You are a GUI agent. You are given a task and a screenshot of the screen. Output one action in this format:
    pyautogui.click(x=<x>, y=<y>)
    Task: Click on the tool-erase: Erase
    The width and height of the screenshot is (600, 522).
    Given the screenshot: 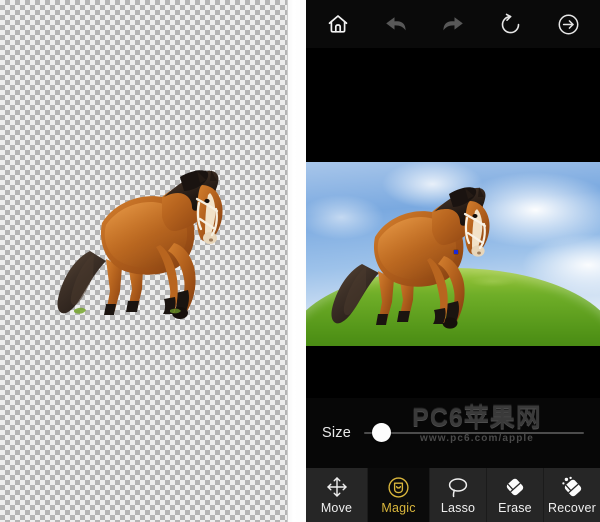 What is the action you would take?
    pyautogui.click(x=515, y=495)
    